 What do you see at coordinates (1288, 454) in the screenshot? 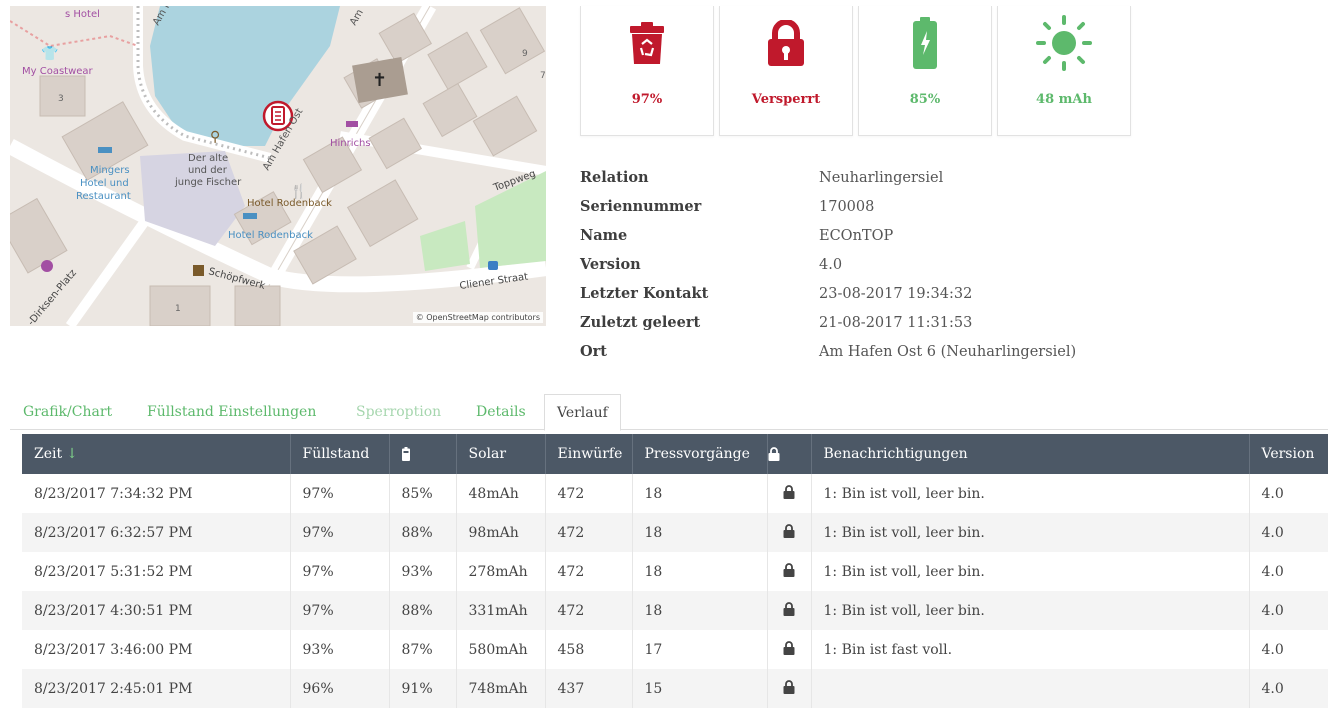
I see `col-header-version: Version` at bounding box center [1288, 454].